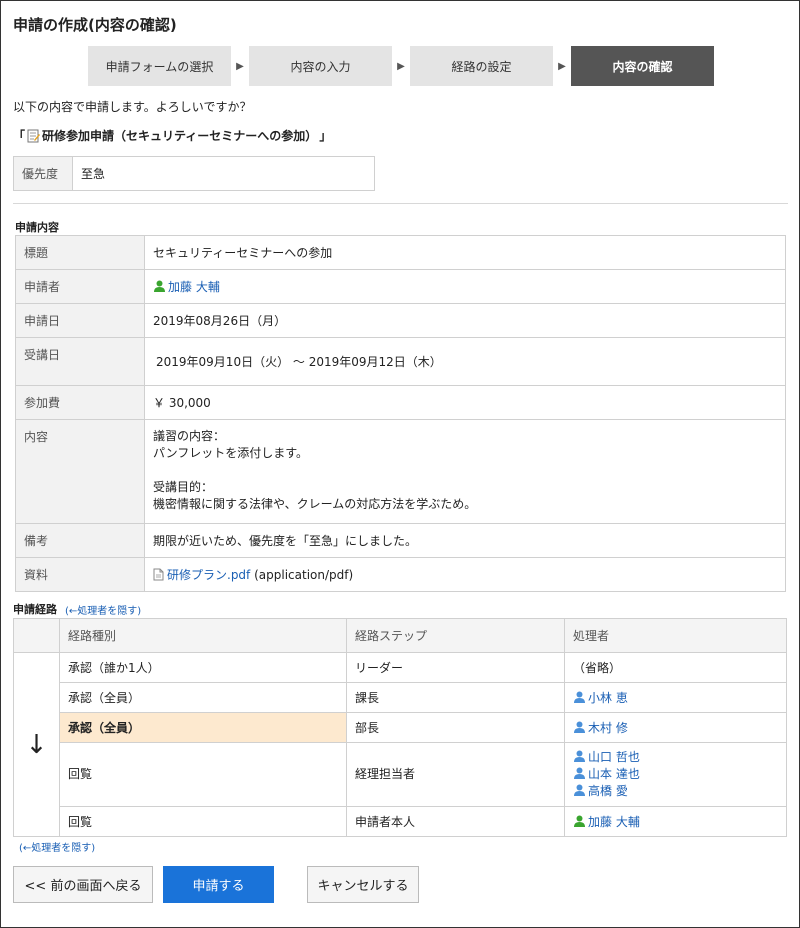 The height and width of the screenshot is (928, 800). Describe the element at coordinates (203, 697) in the screenshot. I see `route-type: 承認（全員）` at that location.